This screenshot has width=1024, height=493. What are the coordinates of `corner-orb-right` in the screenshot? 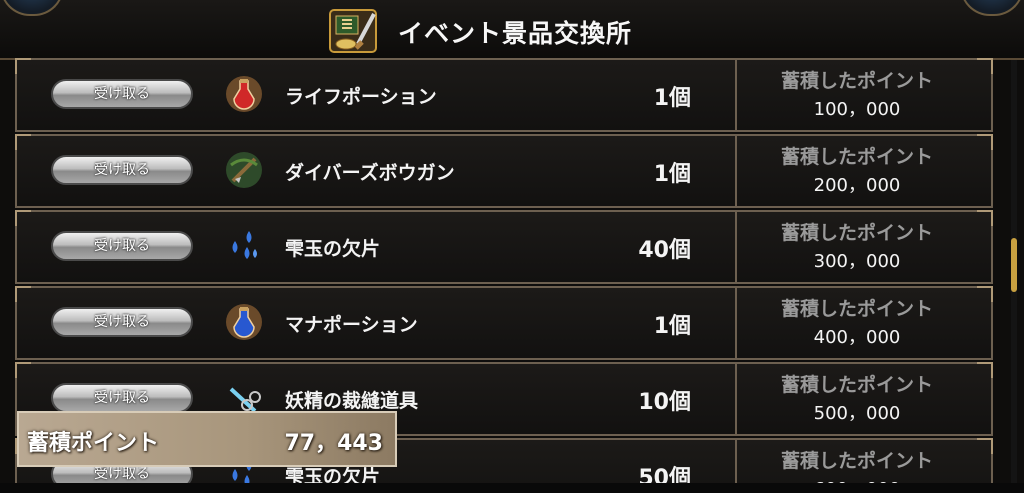 It's located at (992, 8).